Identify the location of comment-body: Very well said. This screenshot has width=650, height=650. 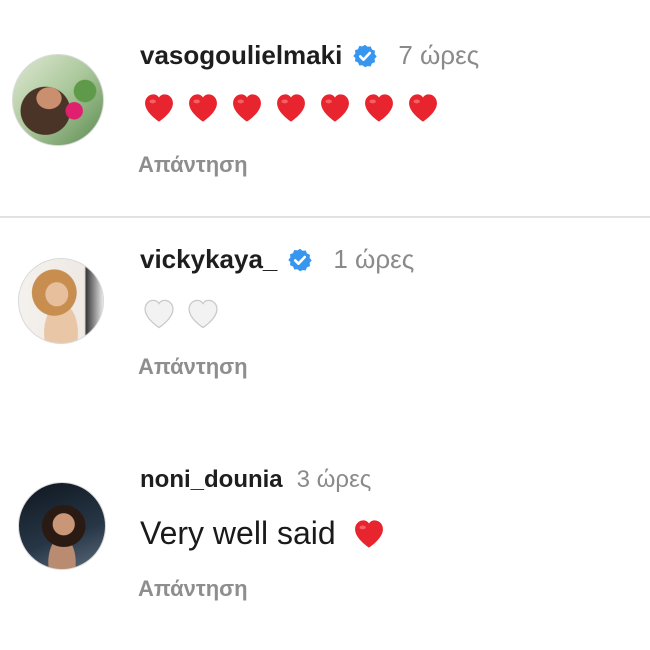
(264, 533).